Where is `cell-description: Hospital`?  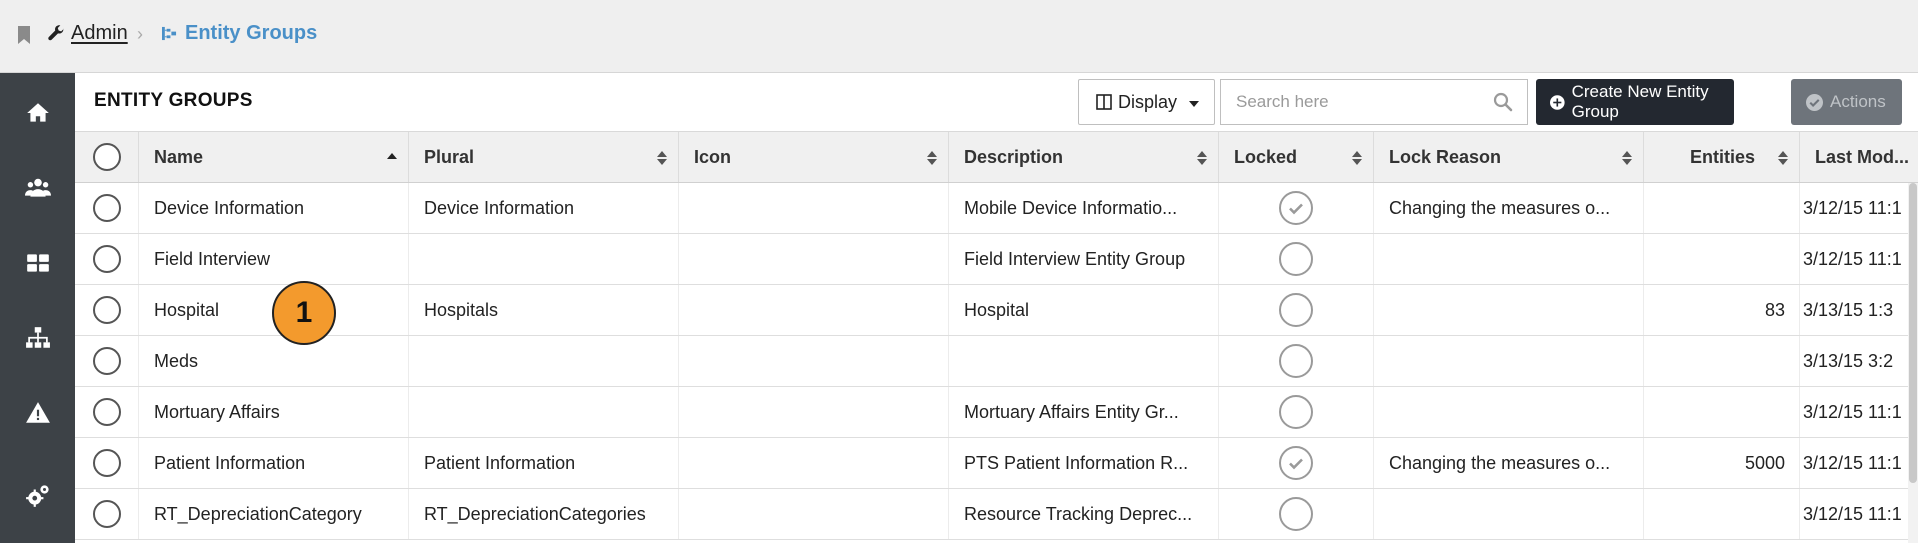 cell-description: Hospital is located at coordinates (1084, 310).